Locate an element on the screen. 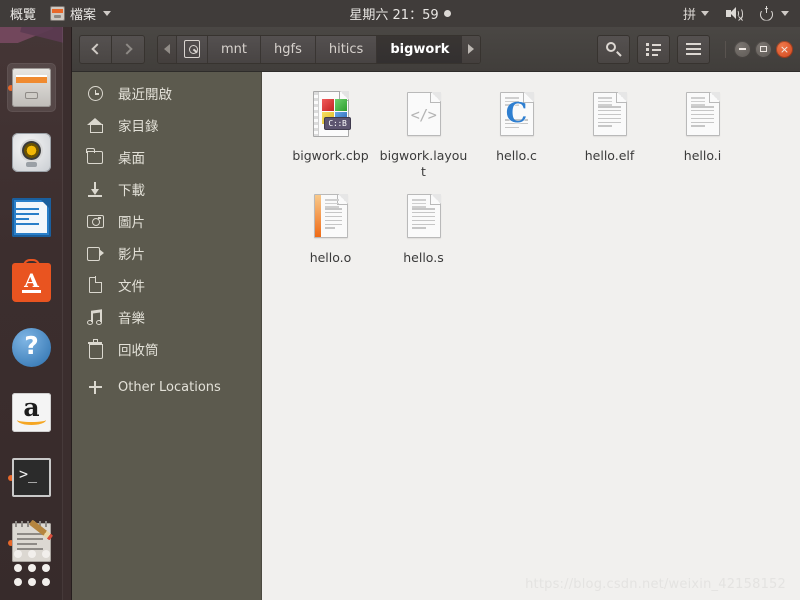 The height and width of the screenshot is (600, 800). sidebar-item-label: 下載 is located at coordinates (131, 191).